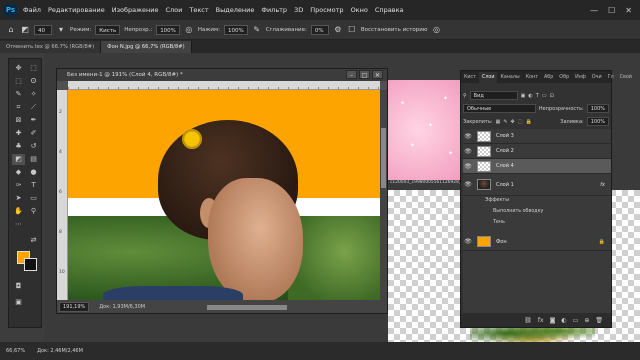 The width and height of the screenshot is (640, 360). What do you see at coordinates (470, 77) in the screenshot?
I see `tab-brushes: Кист` at bounding box center [470, 77].